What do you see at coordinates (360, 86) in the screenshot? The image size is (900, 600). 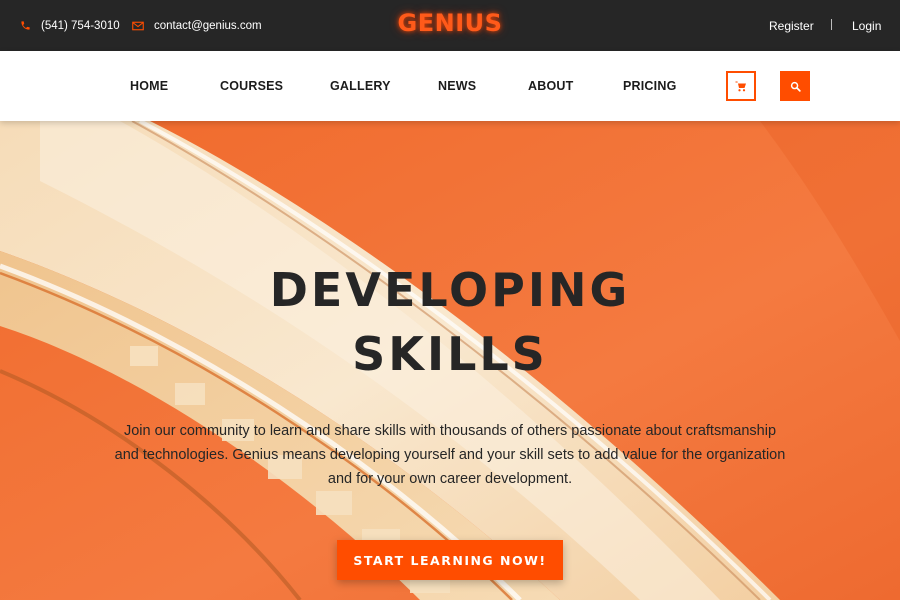 I see `nav-gallery: GALLERY` at bounding box center [360, 86].